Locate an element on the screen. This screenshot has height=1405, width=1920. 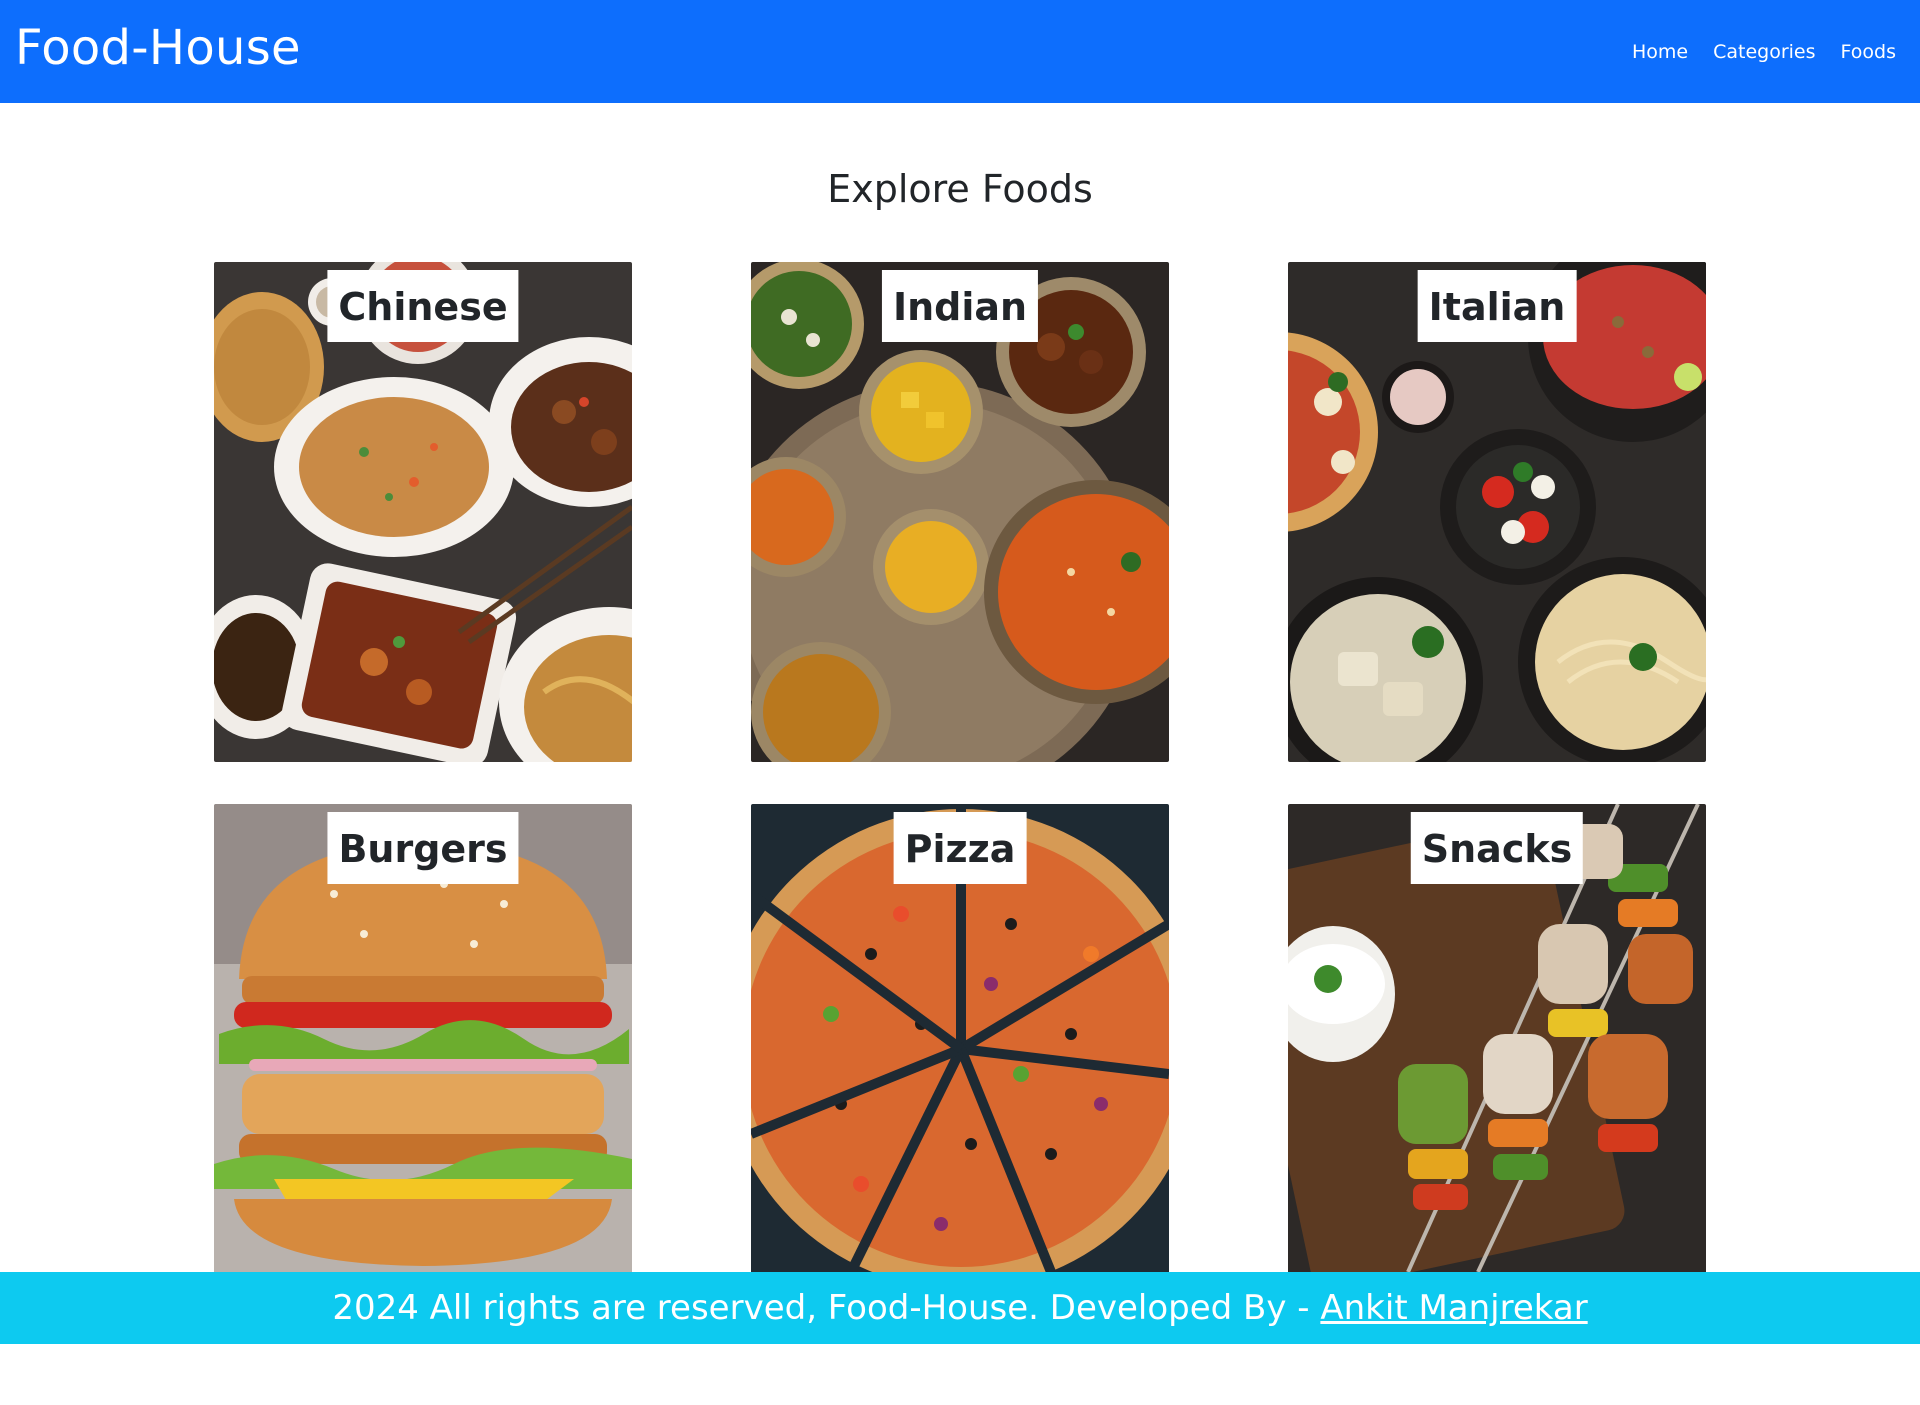
category-card-indian: Indian is located at coordinates (960, 512).